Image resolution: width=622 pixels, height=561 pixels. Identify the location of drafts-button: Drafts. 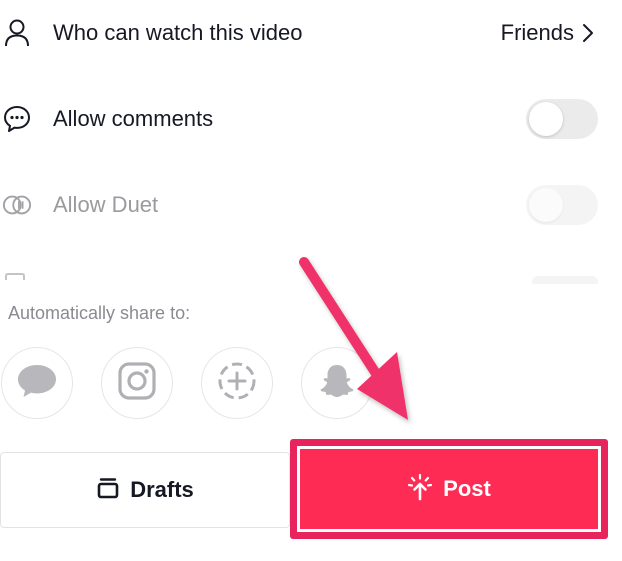
(145, 490).